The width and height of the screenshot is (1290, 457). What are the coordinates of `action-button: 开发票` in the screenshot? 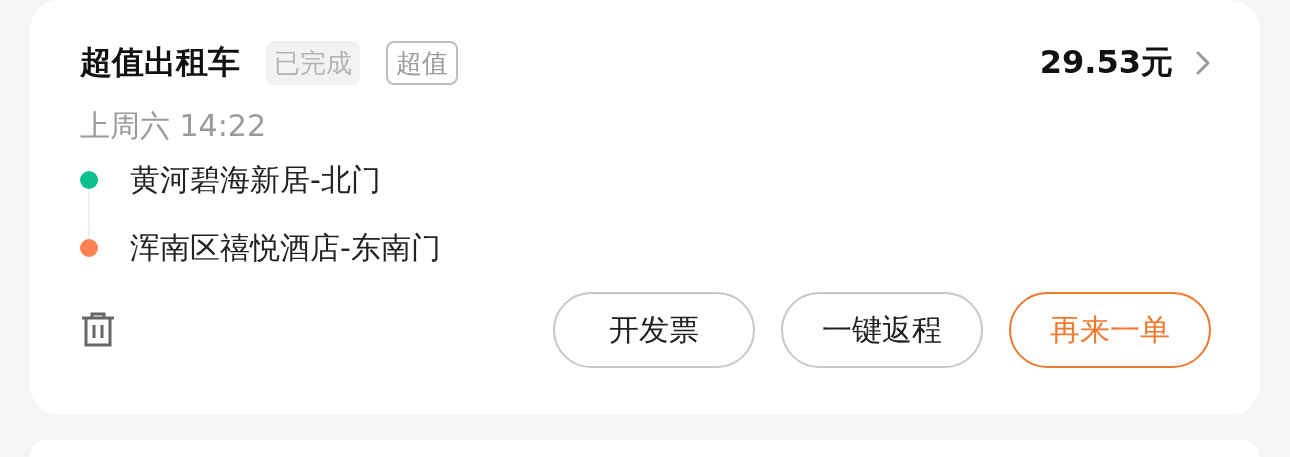 It's located at (654, 330).